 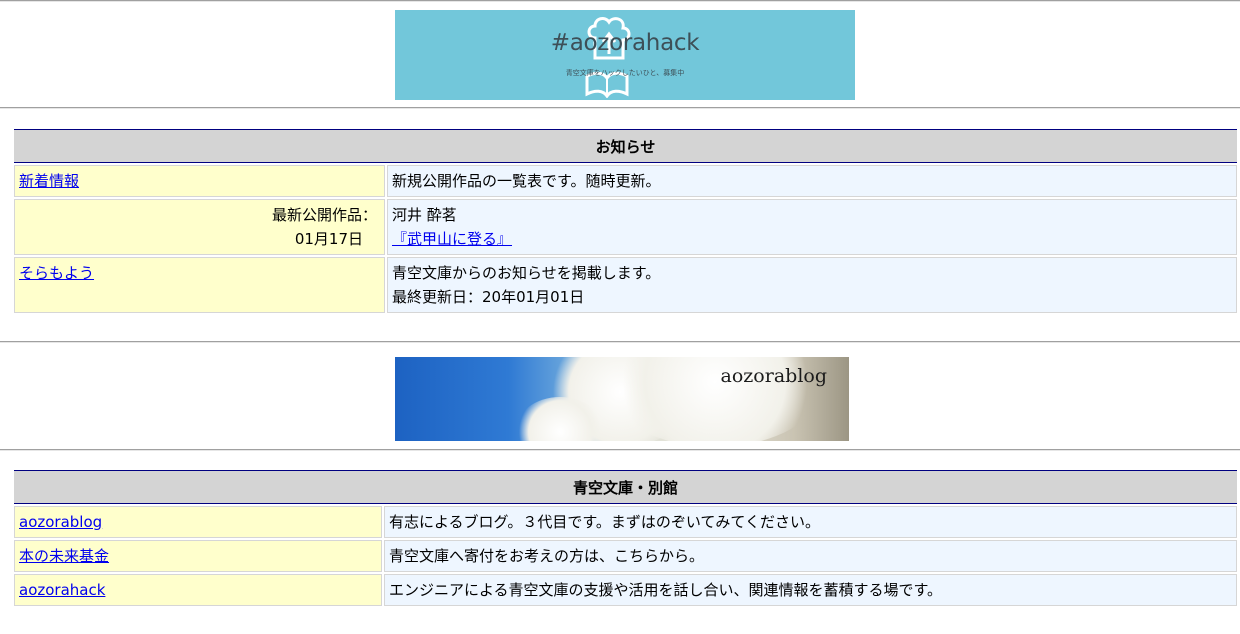 What do you see at coordinates (64, 556) in the screenshot?
I see `future-of-books-fund-link: 本の未来基金` at bounding box center [64, 556].